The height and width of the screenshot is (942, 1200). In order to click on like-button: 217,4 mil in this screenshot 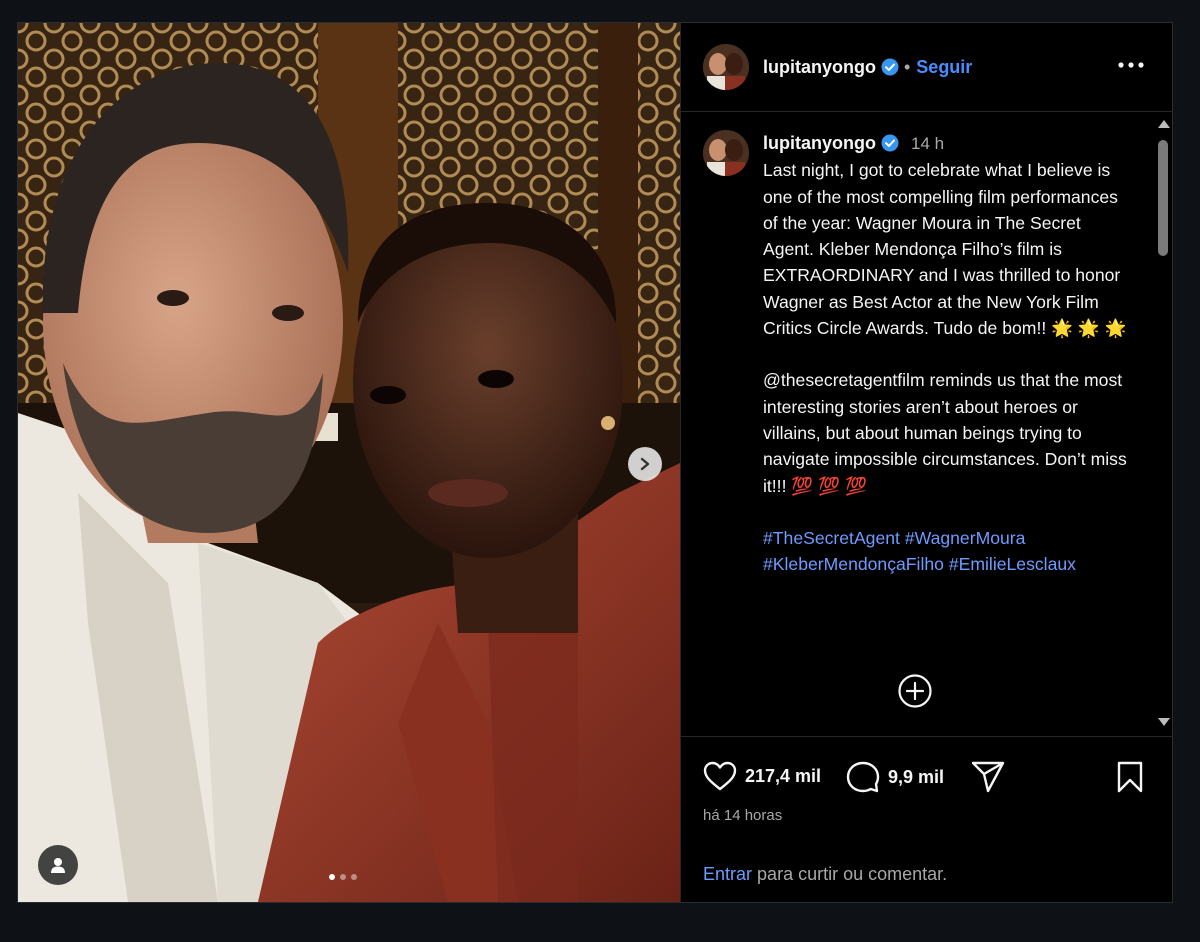, I will do `click(762, 776)`.